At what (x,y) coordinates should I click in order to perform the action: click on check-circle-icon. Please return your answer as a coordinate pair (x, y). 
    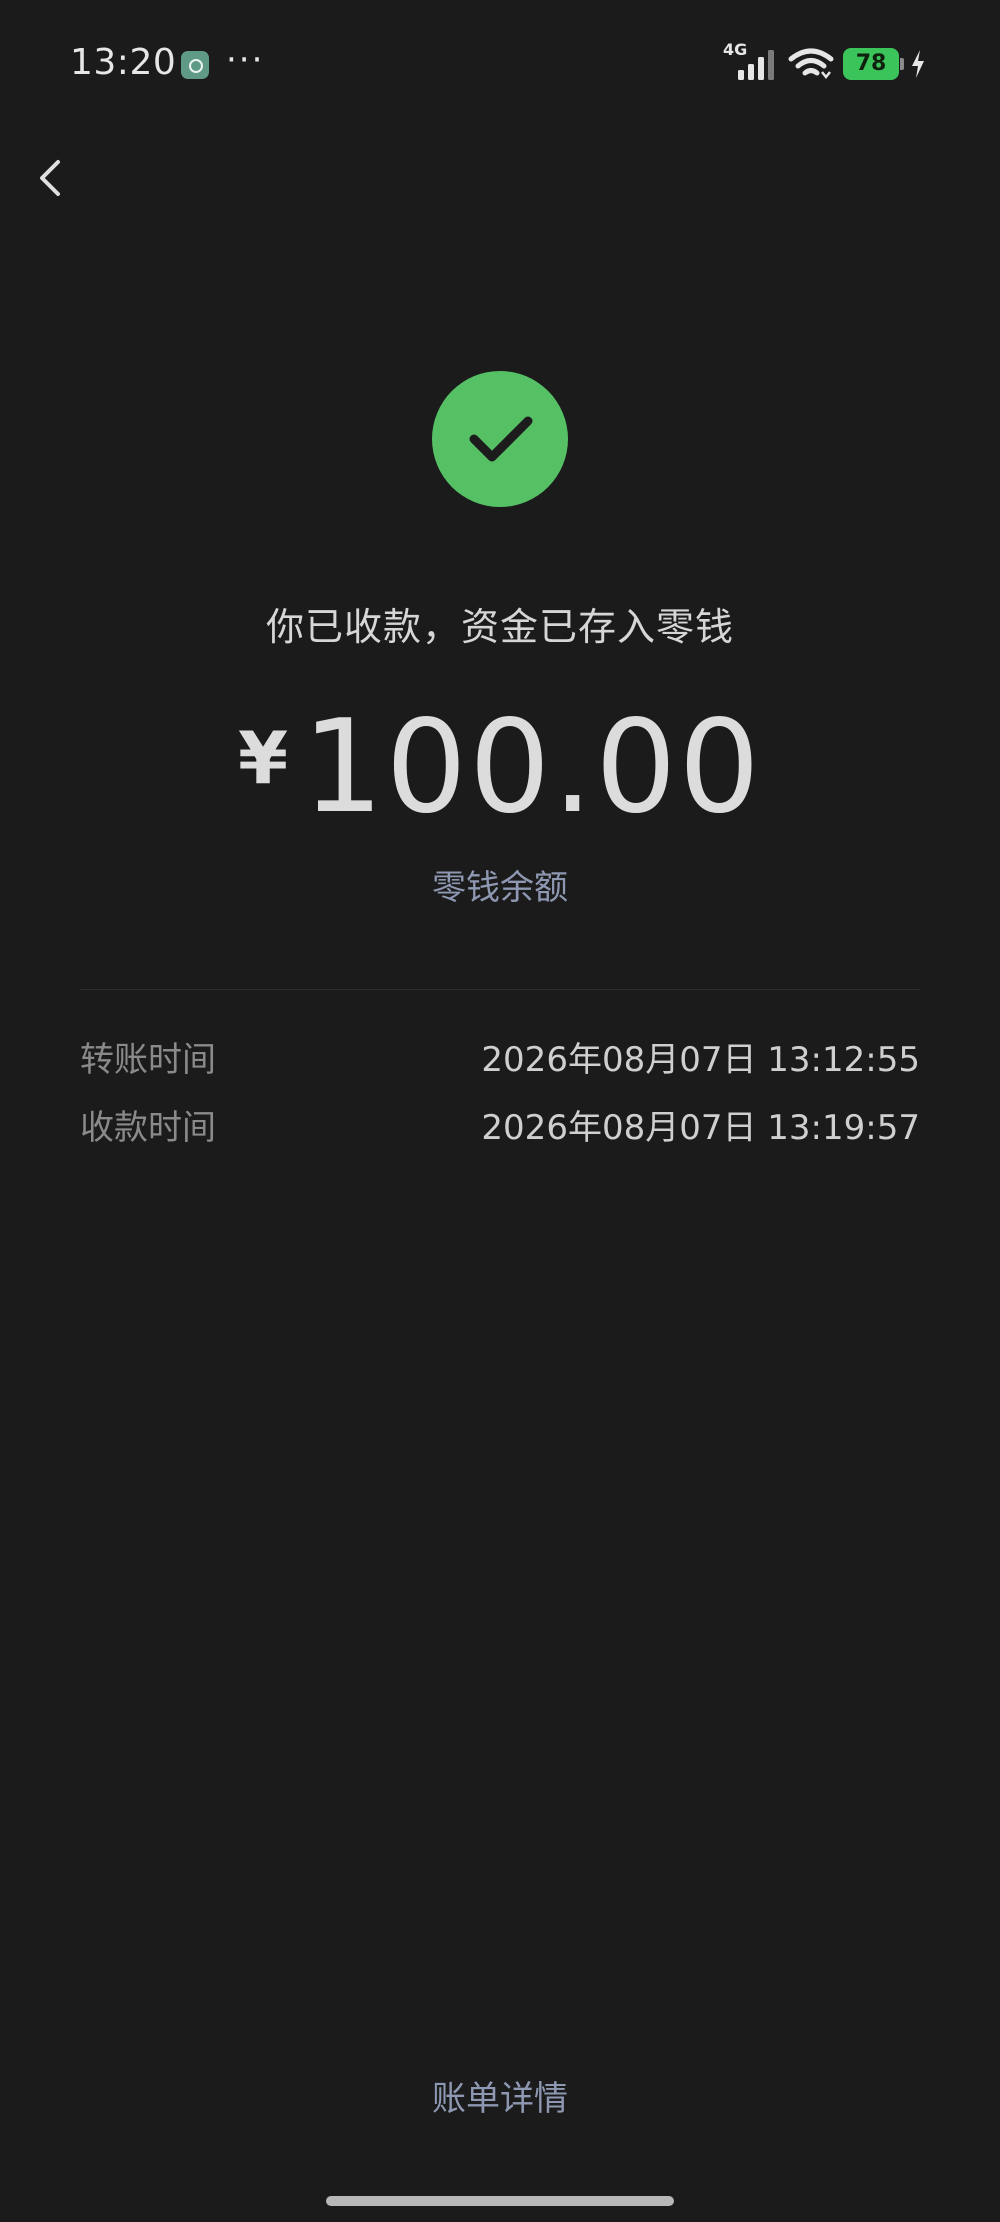
    Looking at the image, I should click on (500, 439).